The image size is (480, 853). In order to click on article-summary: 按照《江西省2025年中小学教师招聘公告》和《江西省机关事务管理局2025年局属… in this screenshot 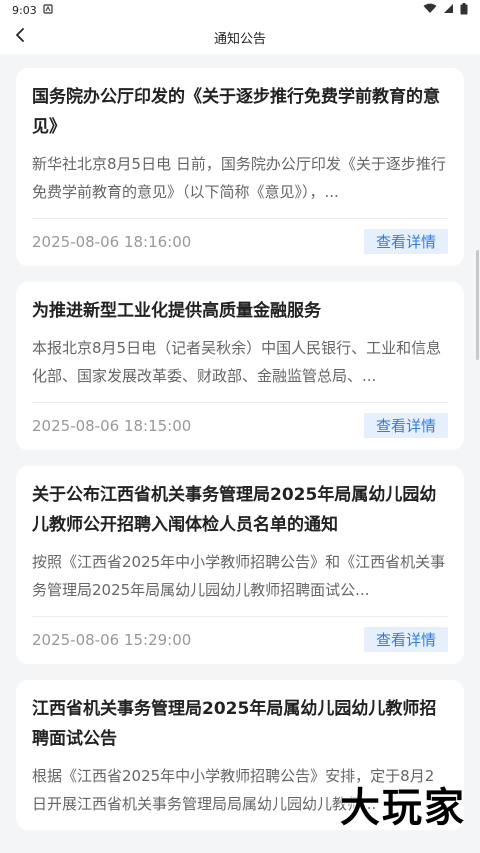, I will do `click(239, 576)`.